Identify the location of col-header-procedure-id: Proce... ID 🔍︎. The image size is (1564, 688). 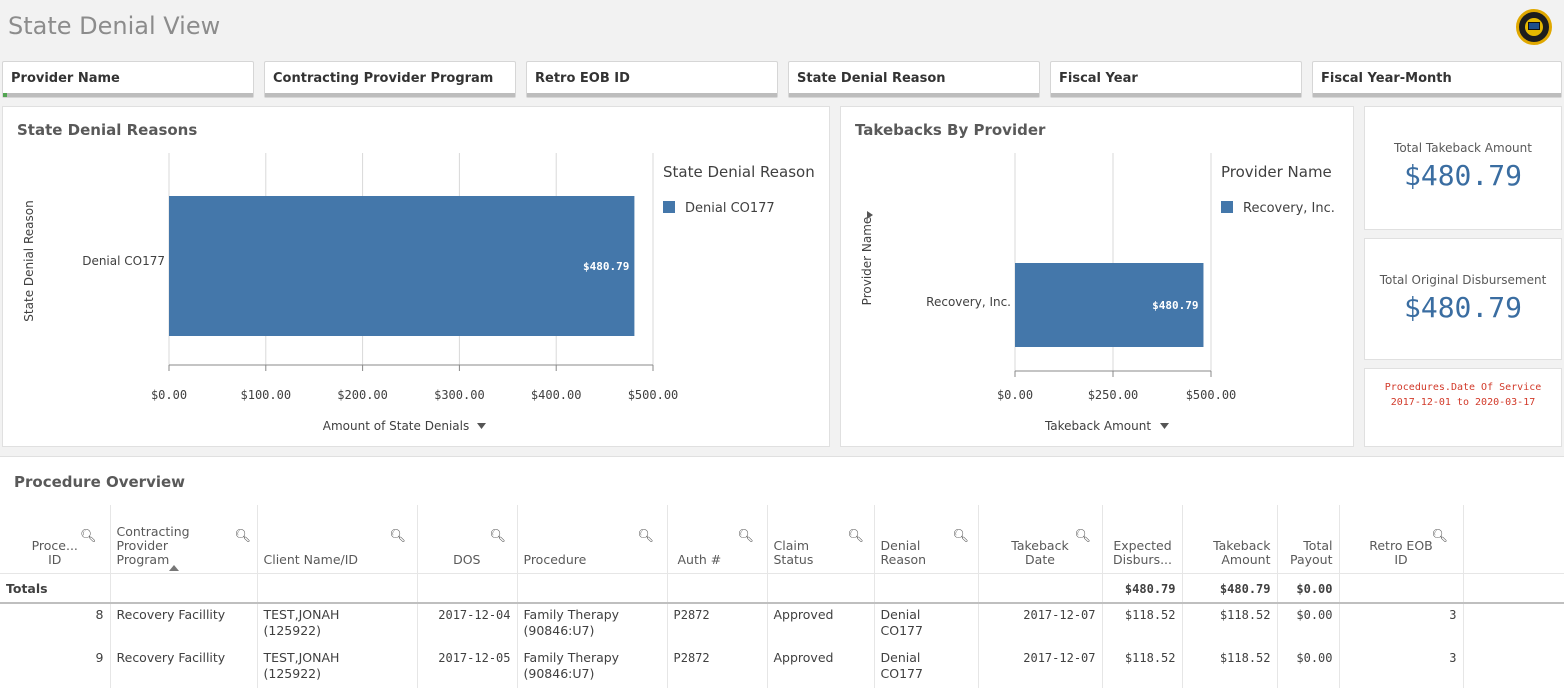
(55, 539).